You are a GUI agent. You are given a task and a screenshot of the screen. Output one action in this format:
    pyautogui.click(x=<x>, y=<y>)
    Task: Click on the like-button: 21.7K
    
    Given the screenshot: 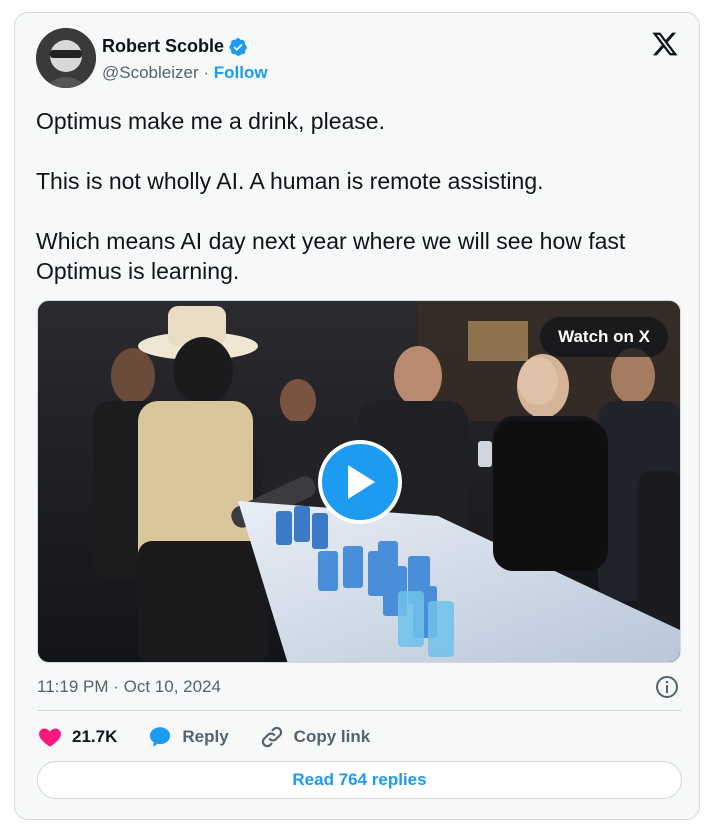 What is the action you would take?
    pyautogui.click(x=77, y=737)
    